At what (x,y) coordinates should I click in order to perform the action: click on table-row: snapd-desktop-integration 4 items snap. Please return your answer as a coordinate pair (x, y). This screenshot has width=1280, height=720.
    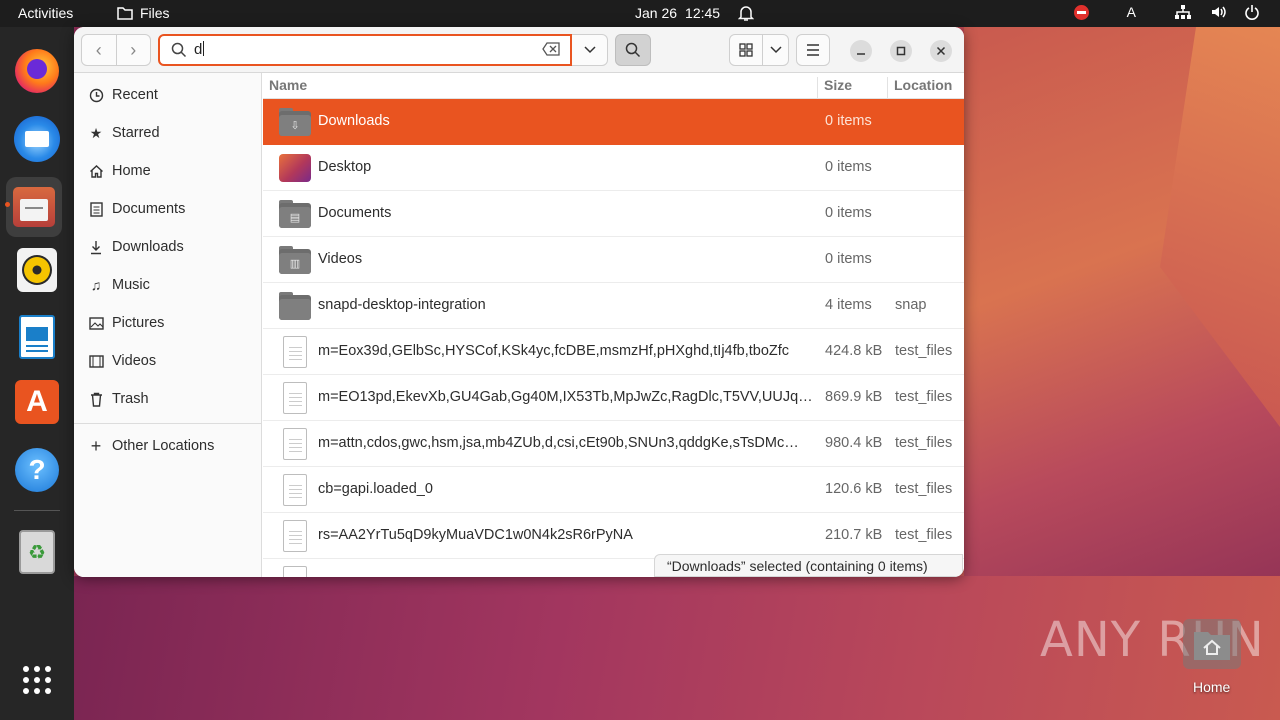
    Looking at the image, I should click on (613, 306).